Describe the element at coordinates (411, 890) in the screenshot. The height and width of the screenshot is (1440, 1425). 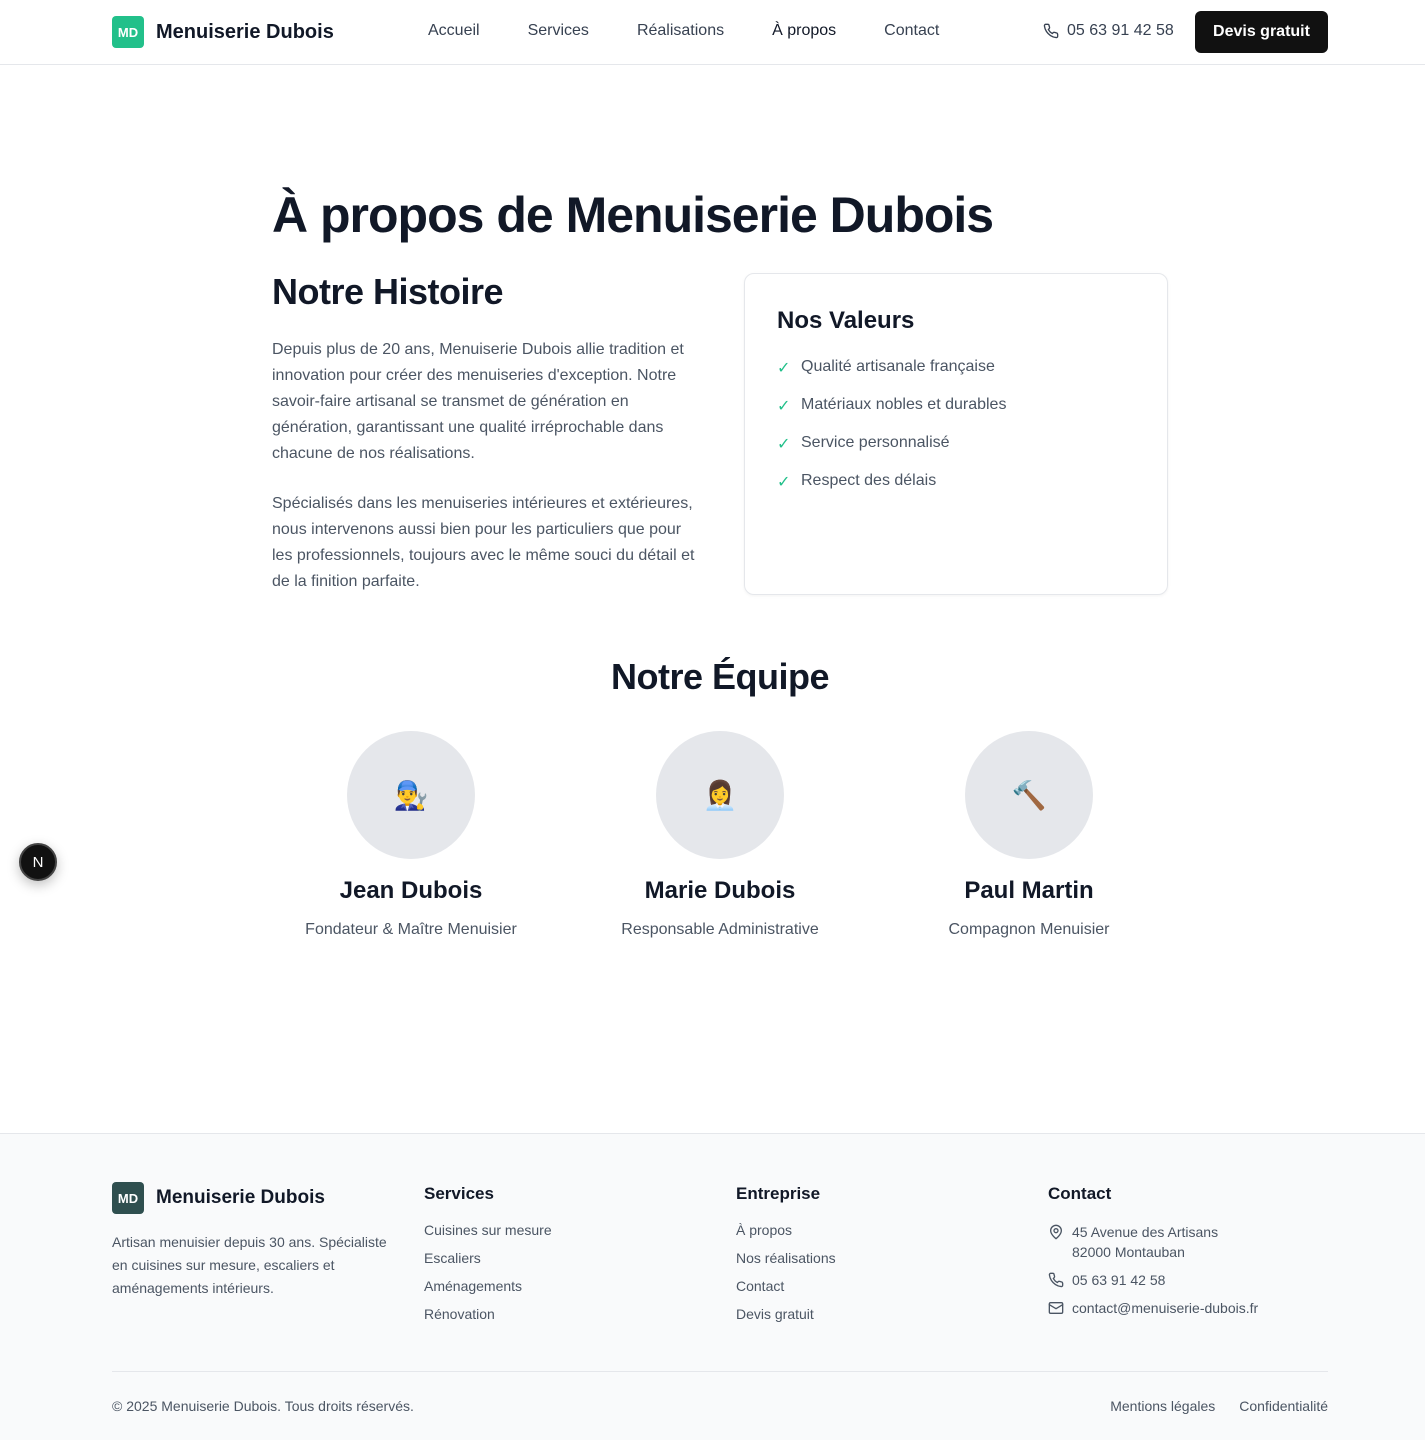
I see `member-name: Jean Dubois` at that location.